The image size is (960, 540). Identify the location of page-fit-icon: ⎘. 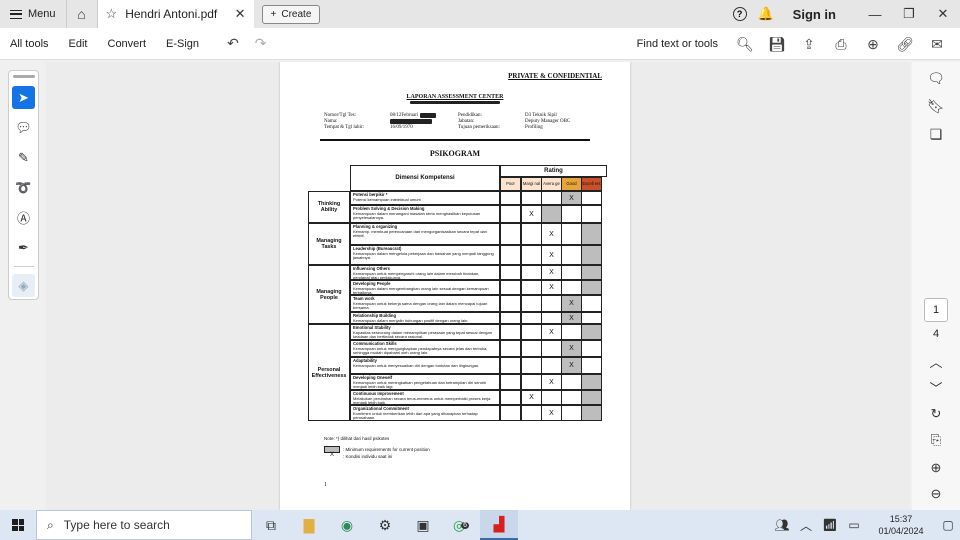
(936, 440).